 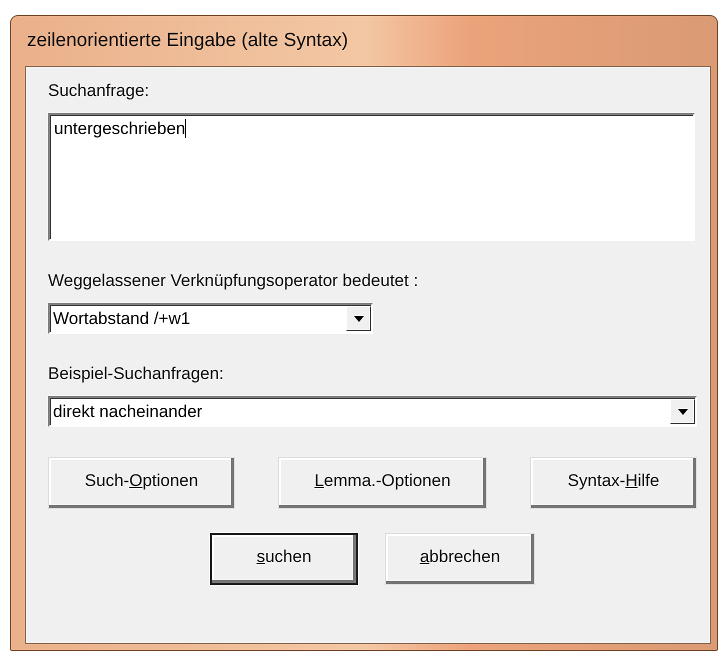 What do you see at coordinates (372, 411) in the screenshot?
I see `examples-dropdown: direkt nacheinander` at bounding box center [372, 411].